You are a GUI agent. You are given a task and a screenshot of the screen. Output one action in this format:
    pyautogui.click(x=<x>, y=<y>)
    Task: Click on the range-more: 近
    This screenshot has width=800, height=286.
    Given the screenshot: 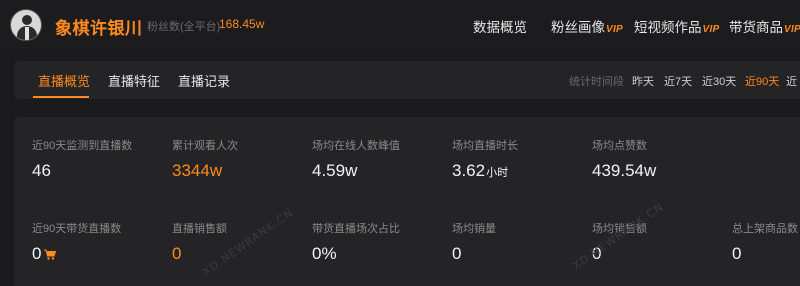 What is the action you would take?
    pyautogui.click(x=791, y=81)
    